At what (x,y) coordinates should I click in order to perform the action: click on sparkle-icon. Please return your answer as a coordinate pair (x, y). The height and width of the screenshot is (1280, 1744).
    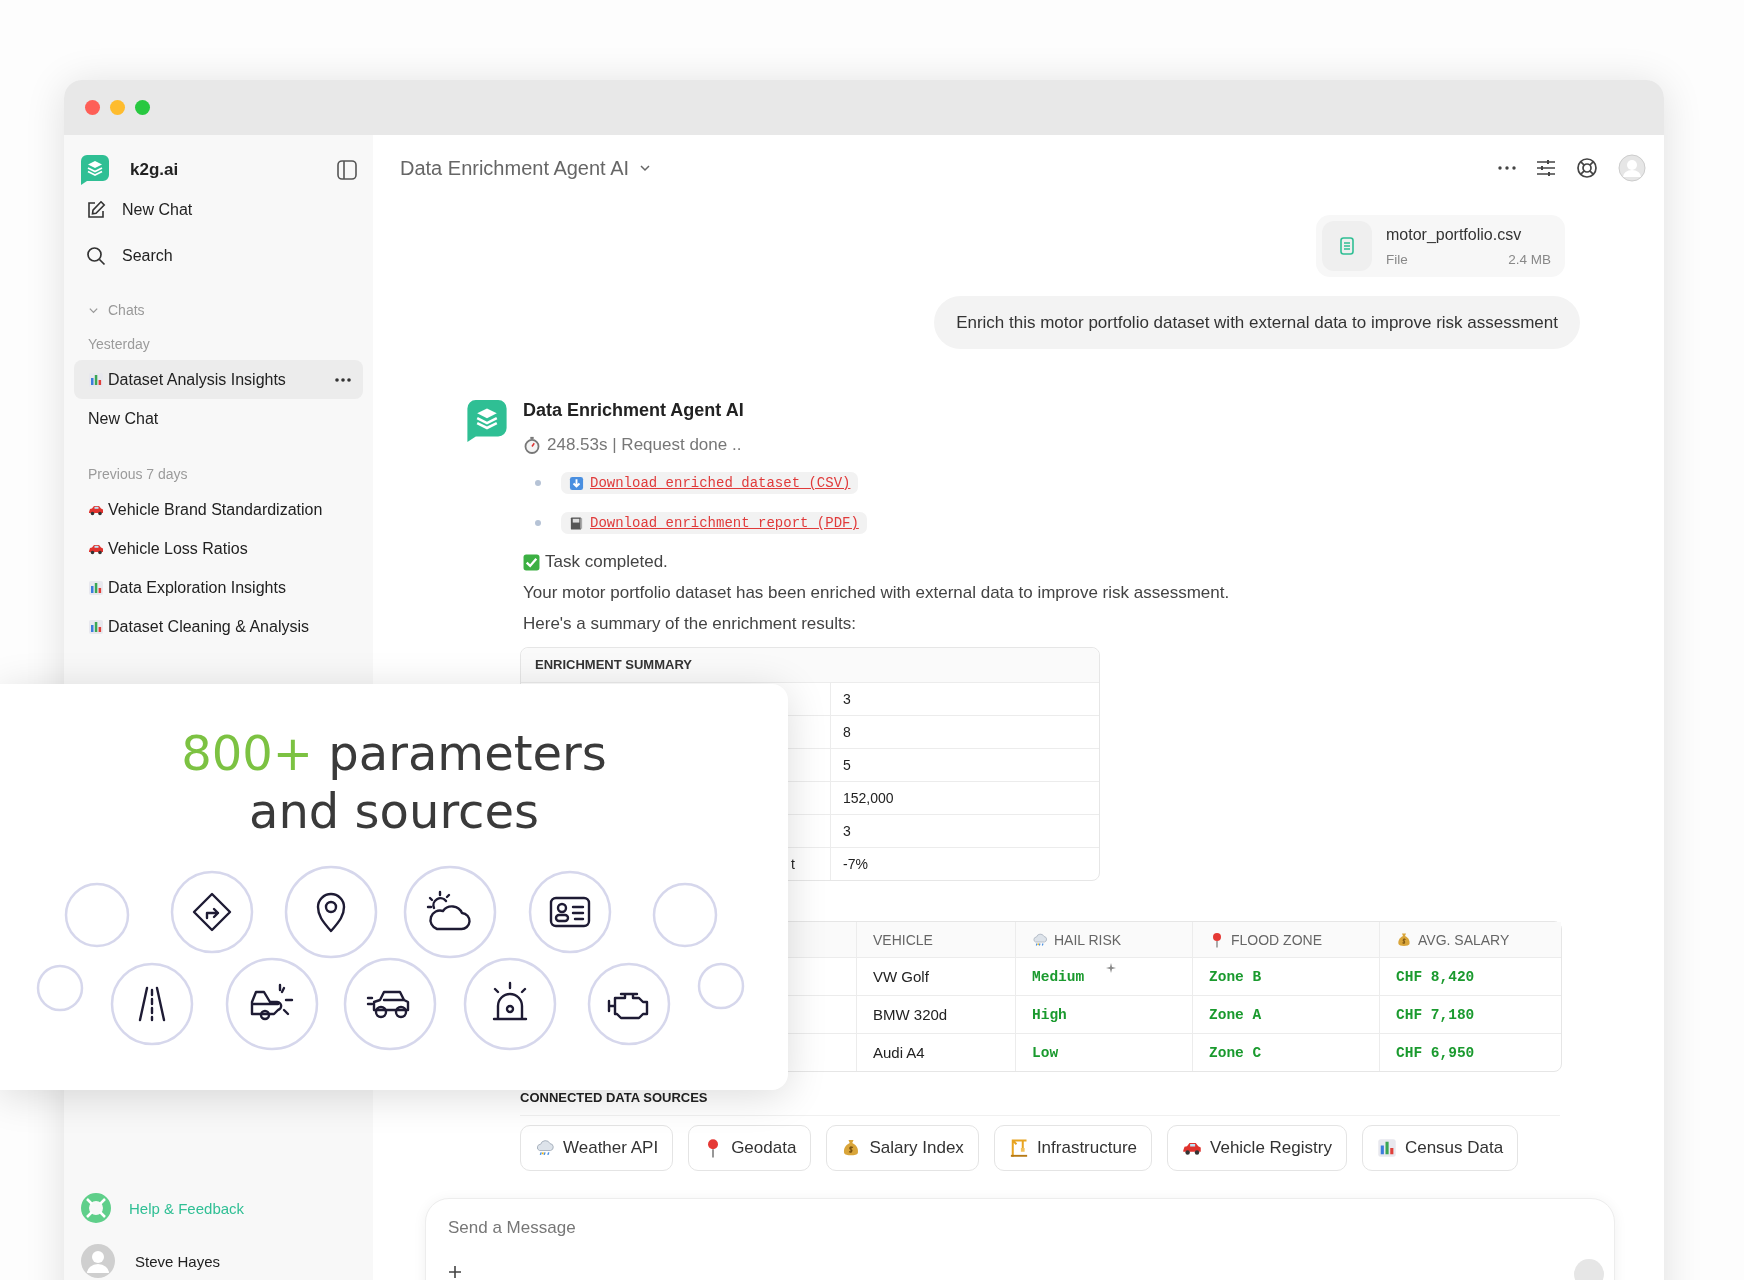
    Looking at the image, I should click on (1111, 968).